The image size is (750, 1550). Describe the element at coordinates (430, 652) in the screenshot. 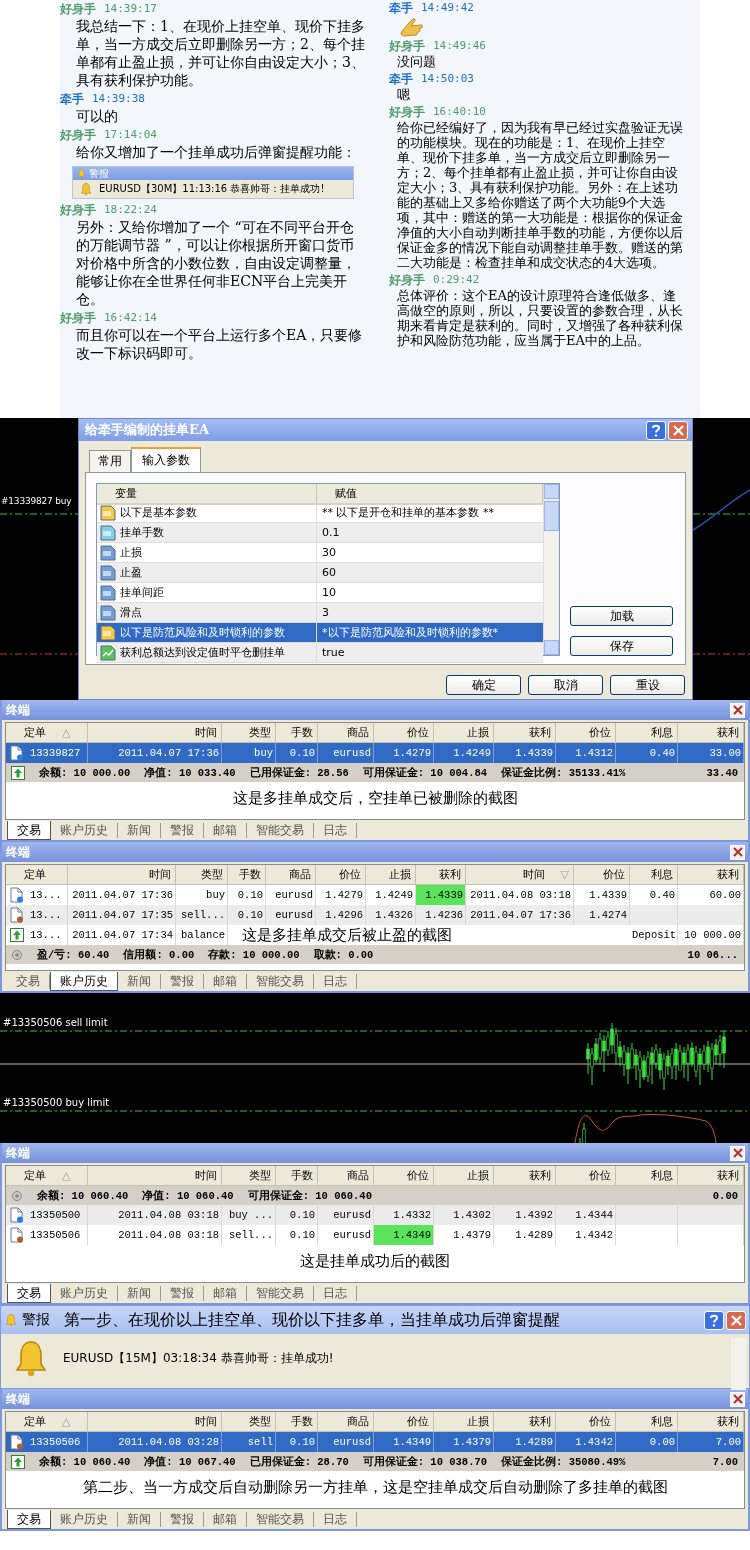

I see `parameter-value: true` at that location.